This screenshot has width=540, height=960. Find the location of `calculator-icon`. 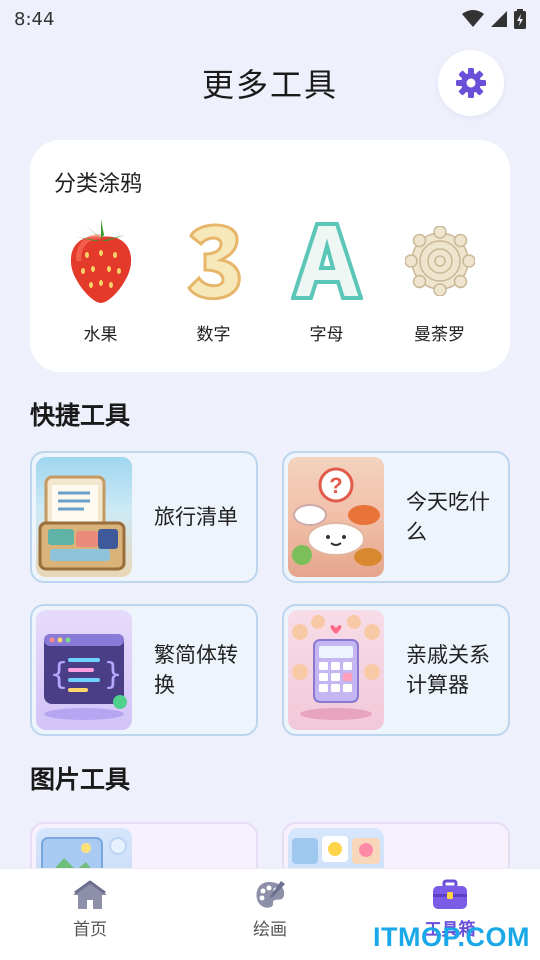

calculator-icon is located at coordinates (336, 667).